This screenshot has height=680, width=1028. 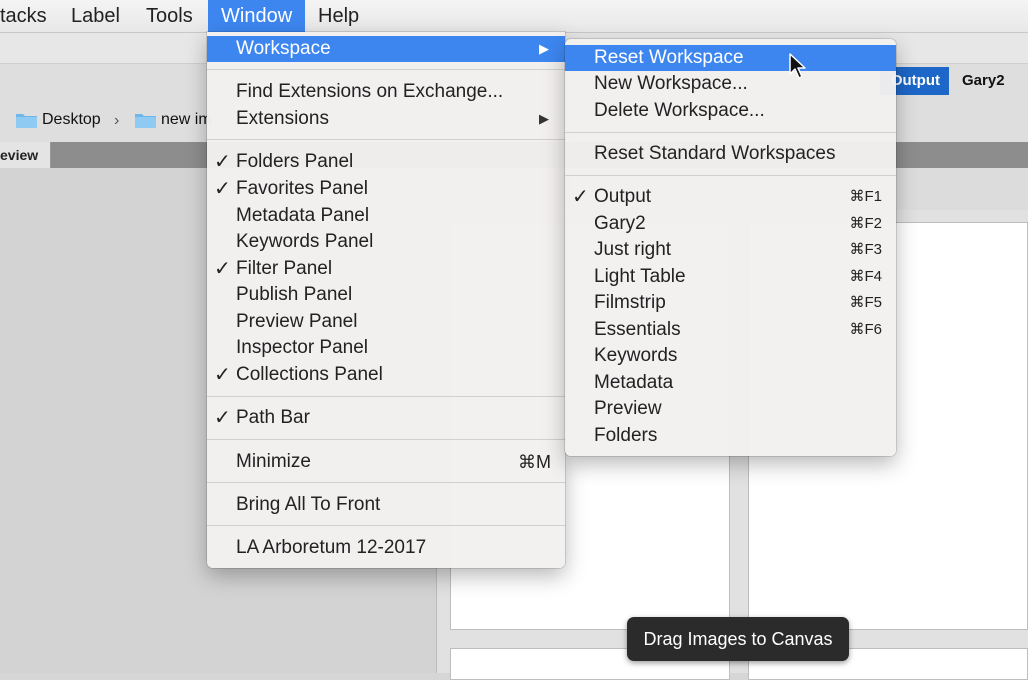 What do you see at coordinates (386, 162) in the screenshot?
I see `menu-item-folders-panel: ✓ Folders Panel` at bounding box center [386, 162].